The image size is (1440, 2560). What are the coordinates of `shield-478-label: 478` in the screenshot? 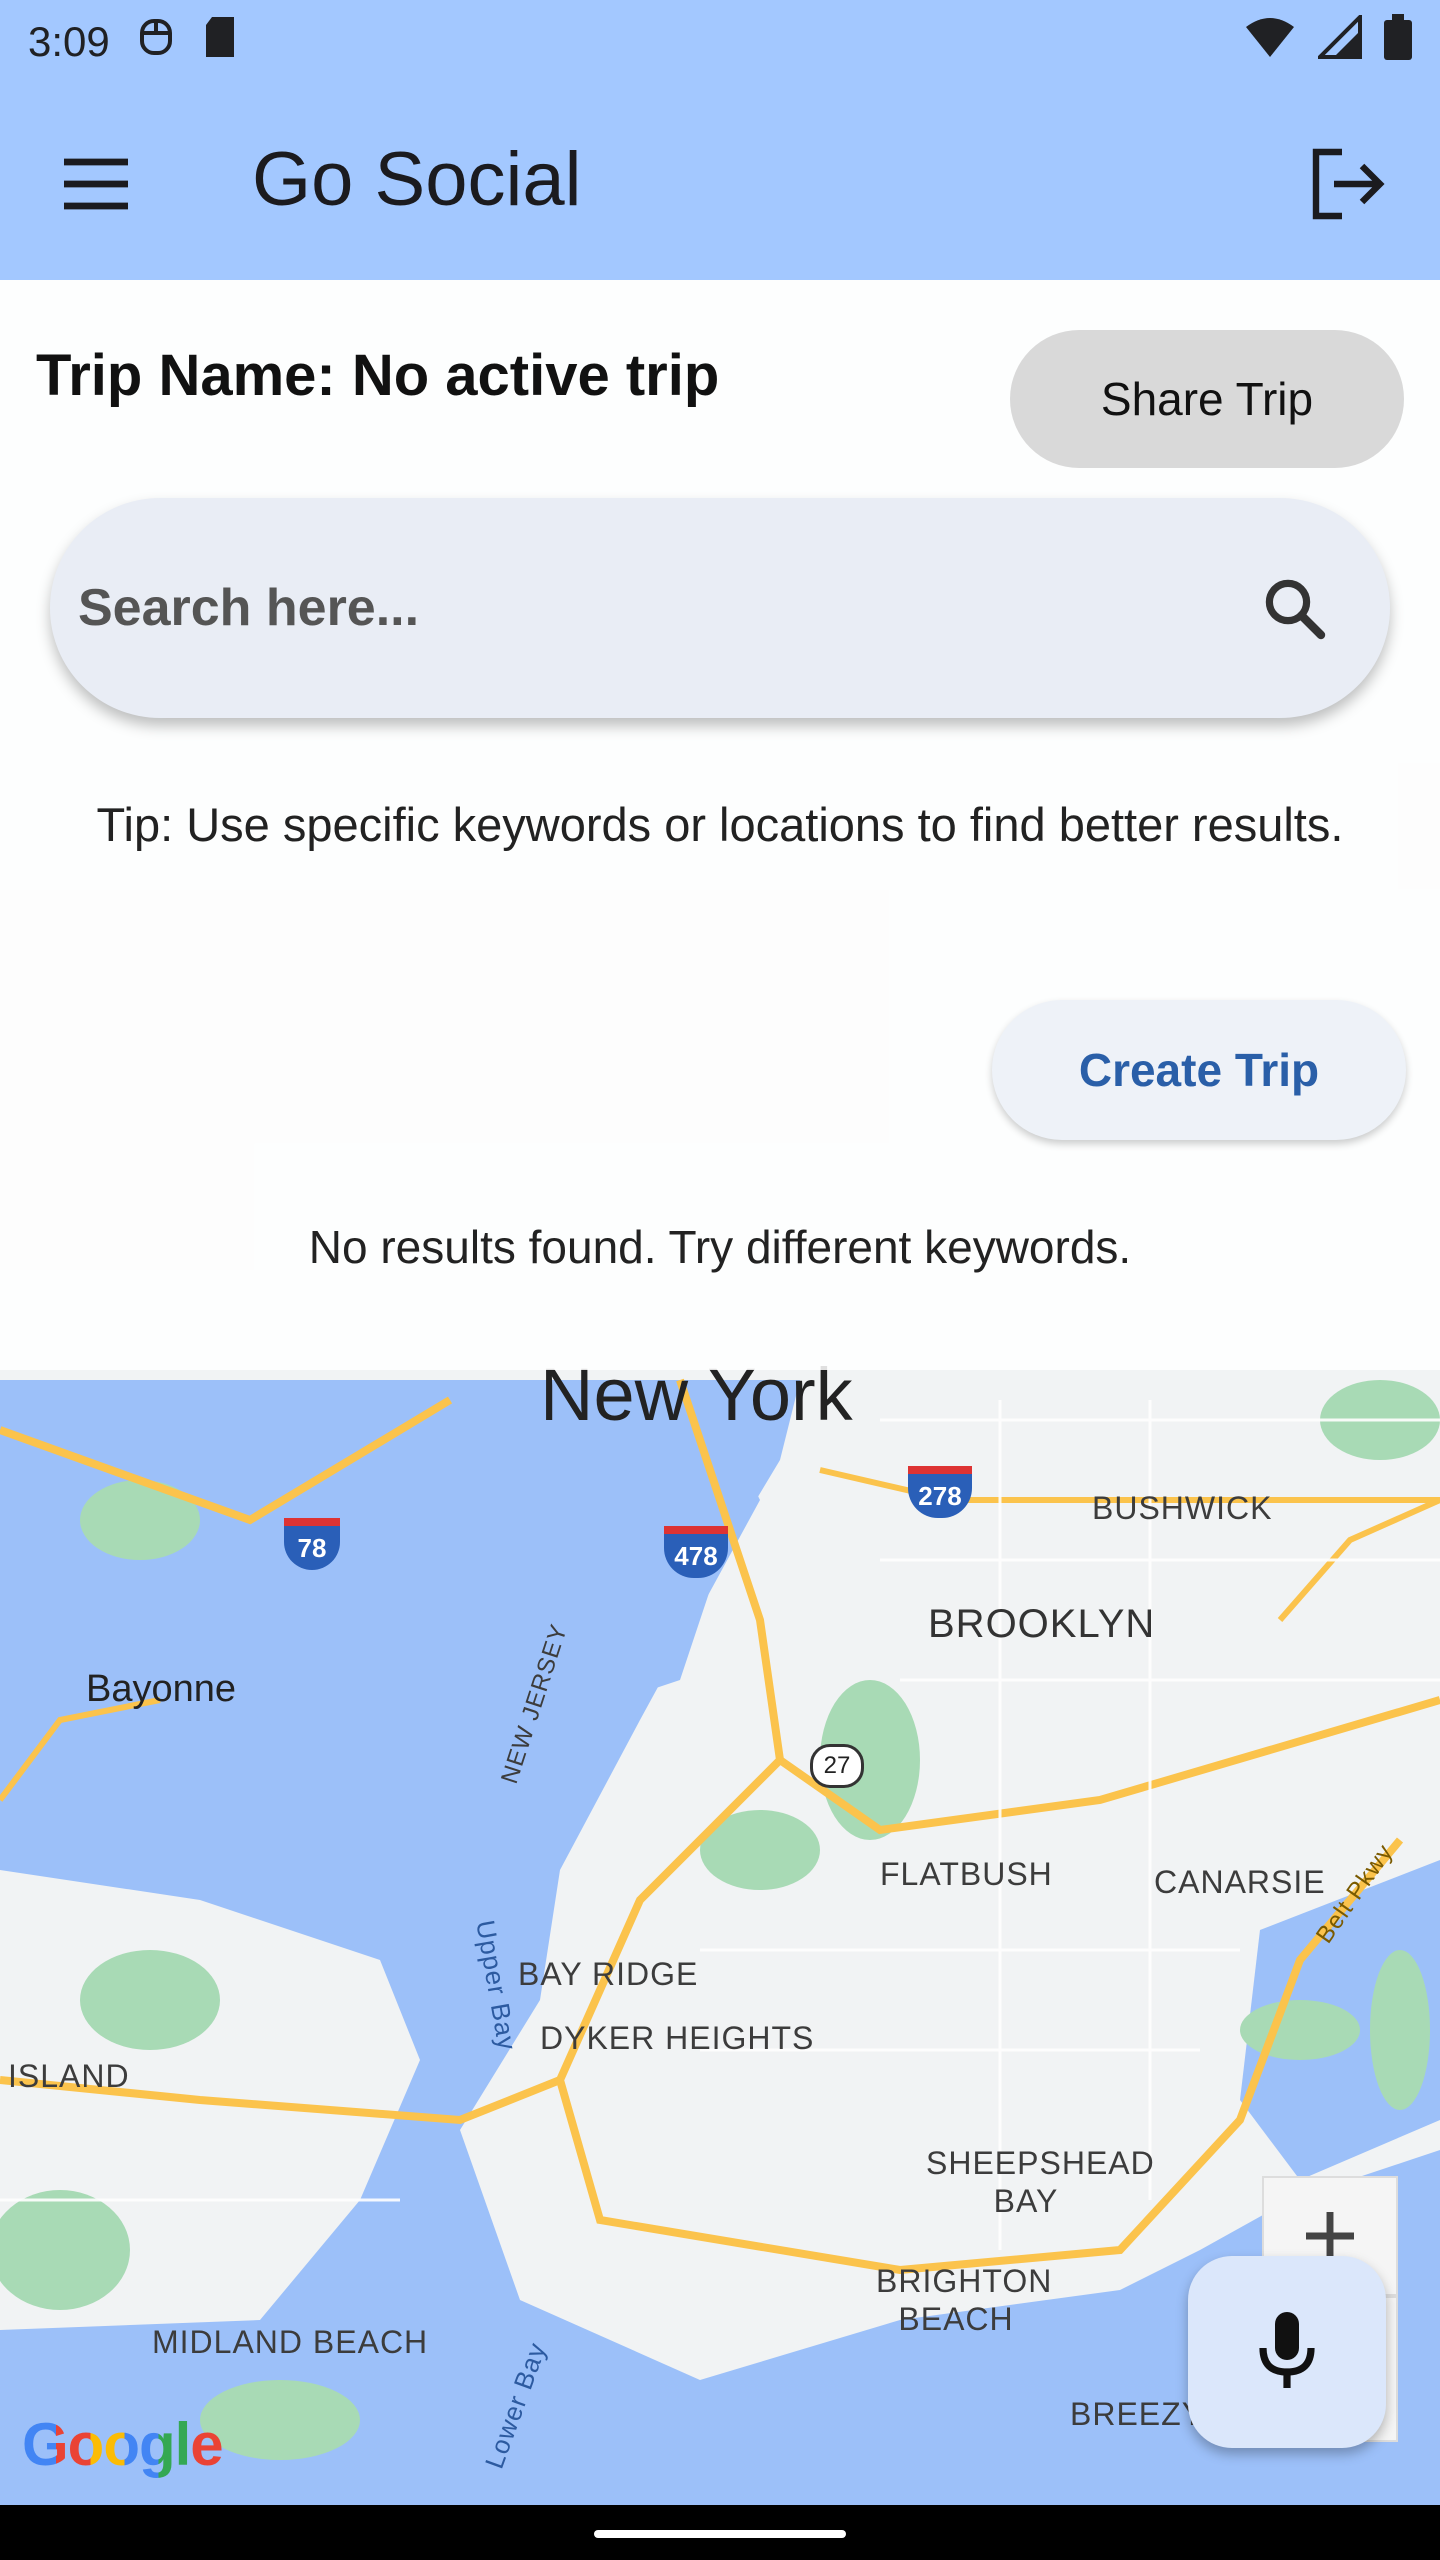 It's located at (696, 1556).